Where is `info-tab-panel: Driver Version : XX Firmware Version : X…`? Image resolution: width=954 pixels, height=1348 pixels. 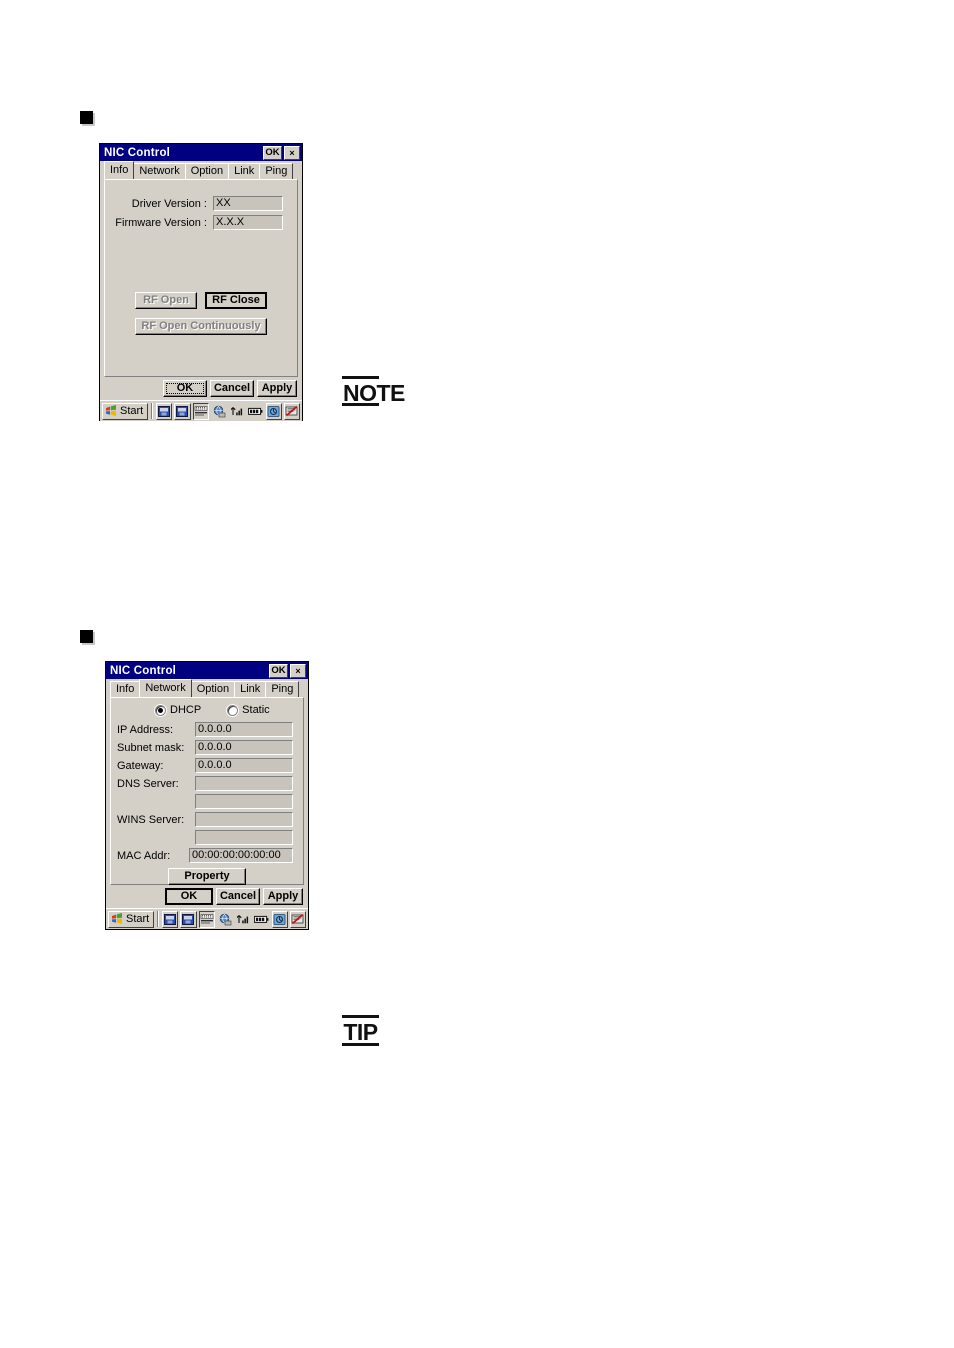 info-tab-panel: Driver Version : XX Firmware Version : X… is located at coordinates (201, 278).